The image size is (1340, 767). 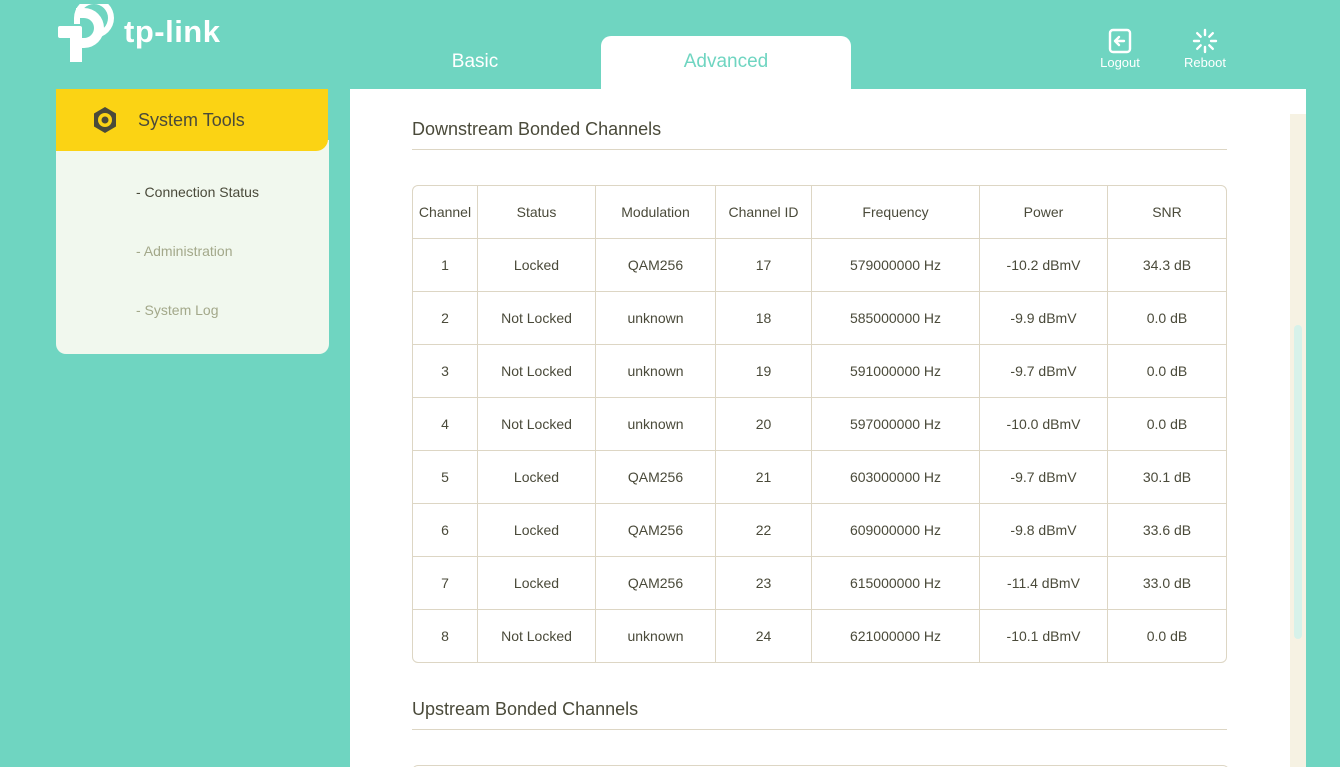 I want to click on cell-channel-id: 23, so click(x=764, y=583).